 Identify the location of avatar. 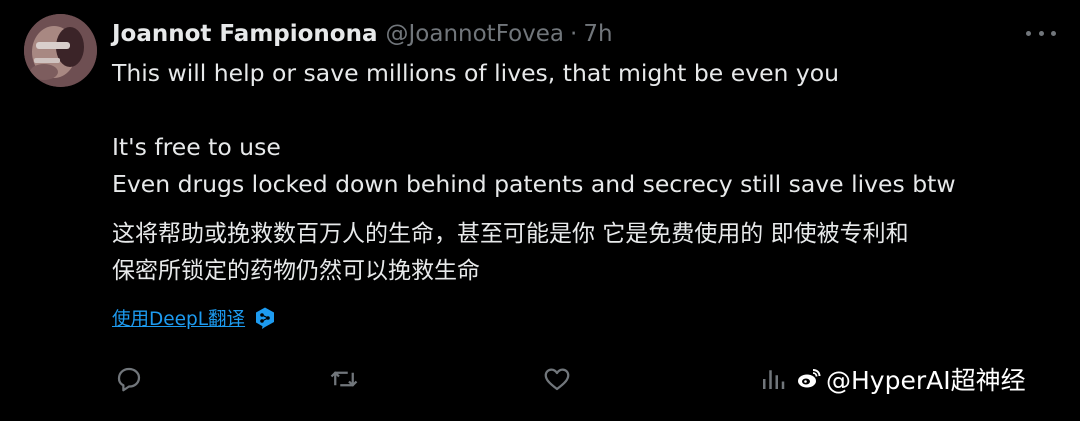
(60, 50).